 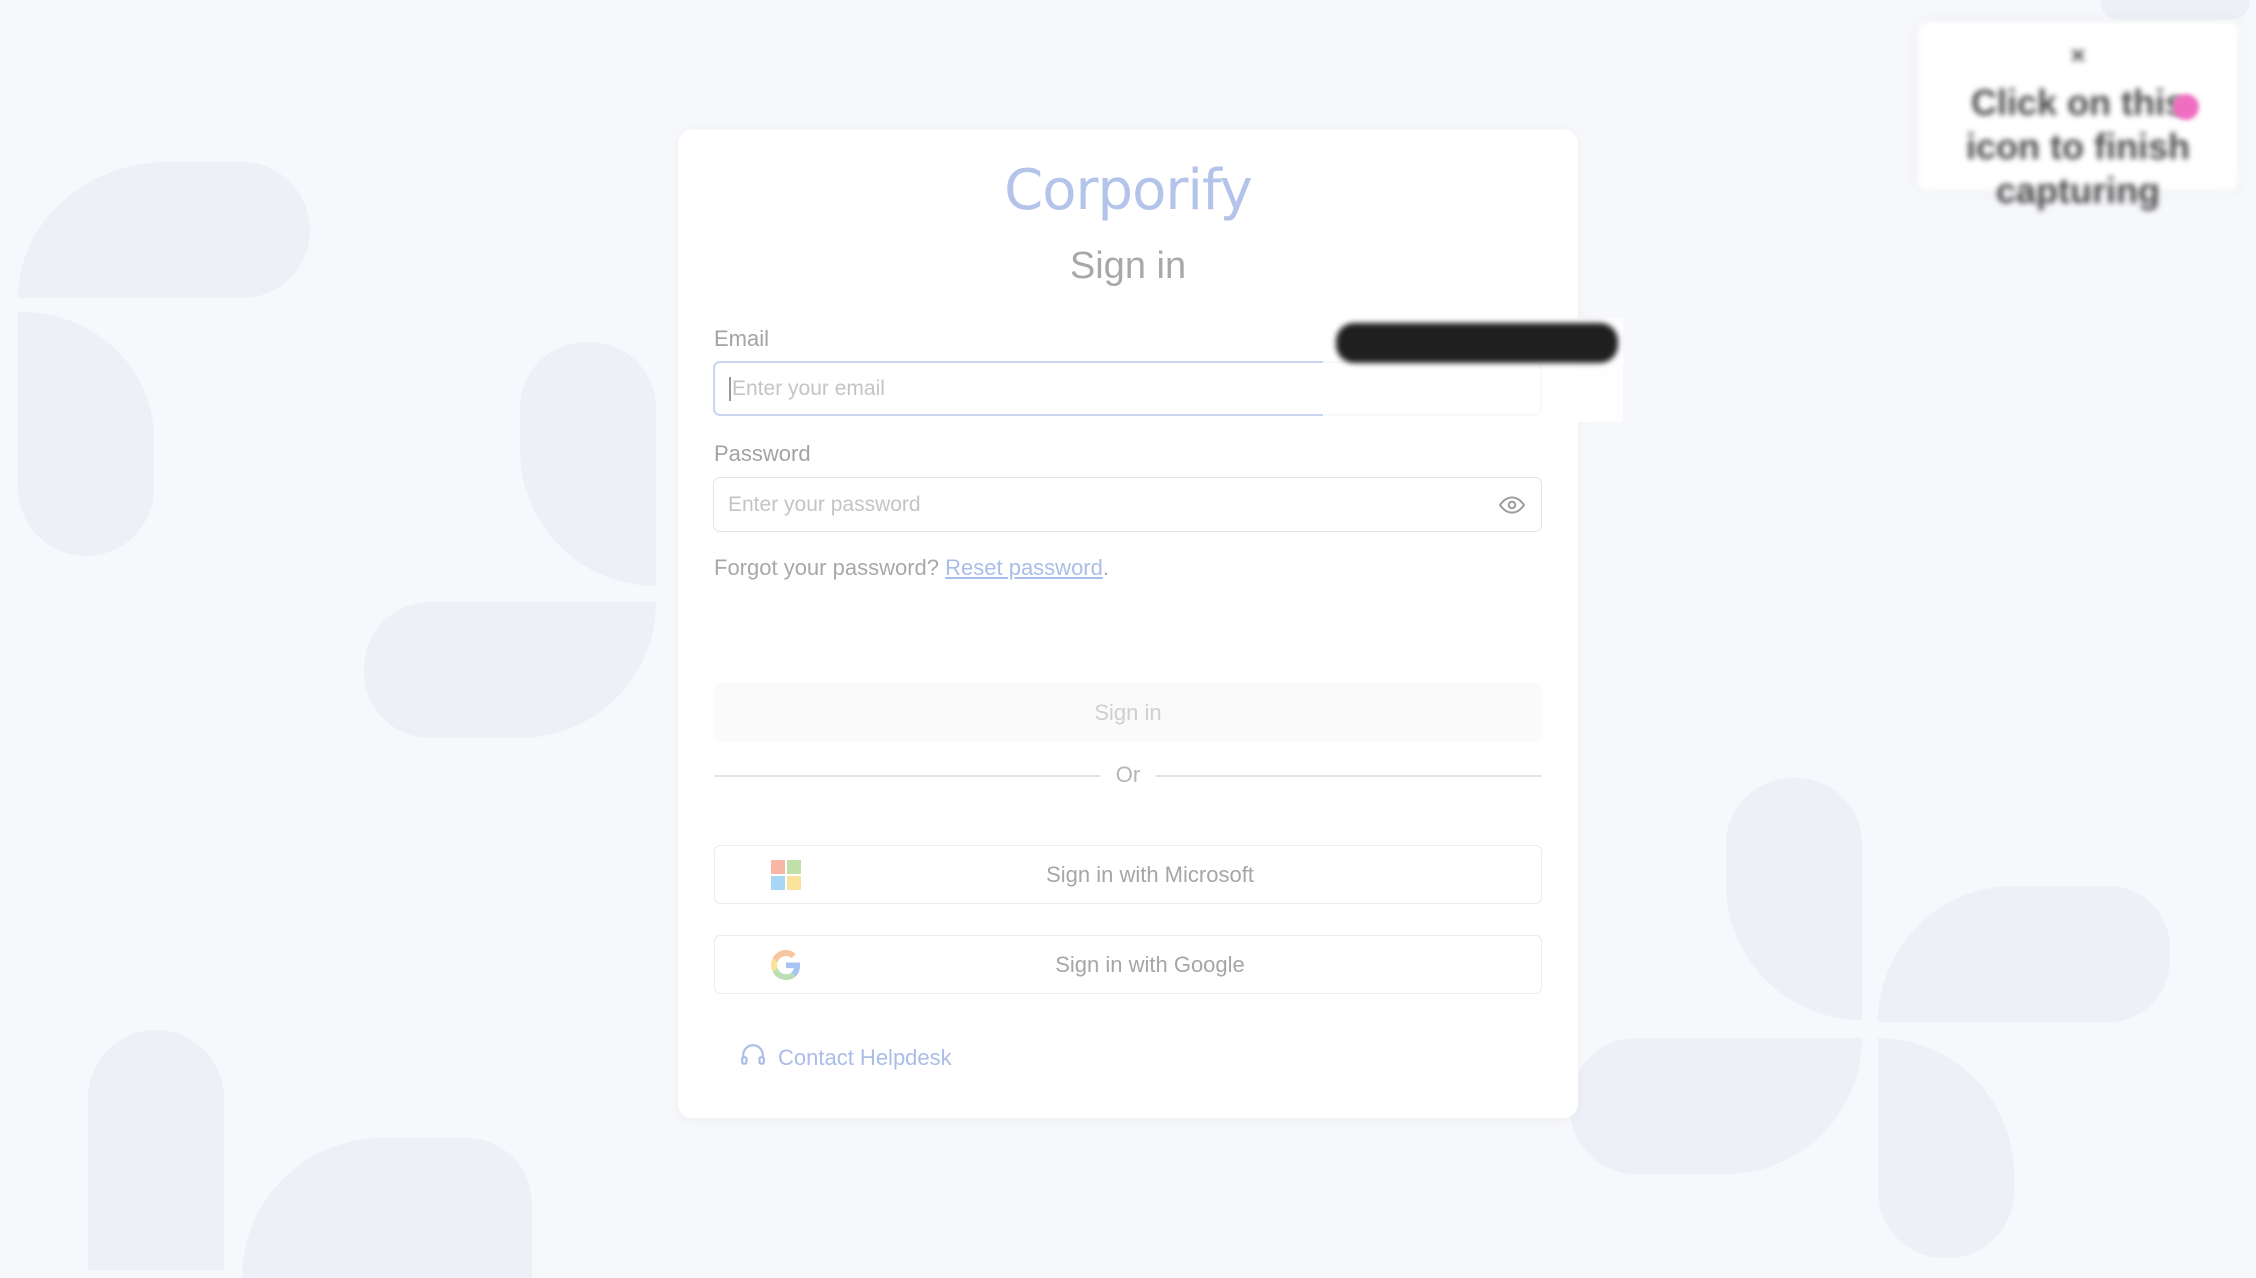 What do you see at coordinates (753, 1058) in the screenshot?
I see `headset-icon` at bounding box center [753, 1058].